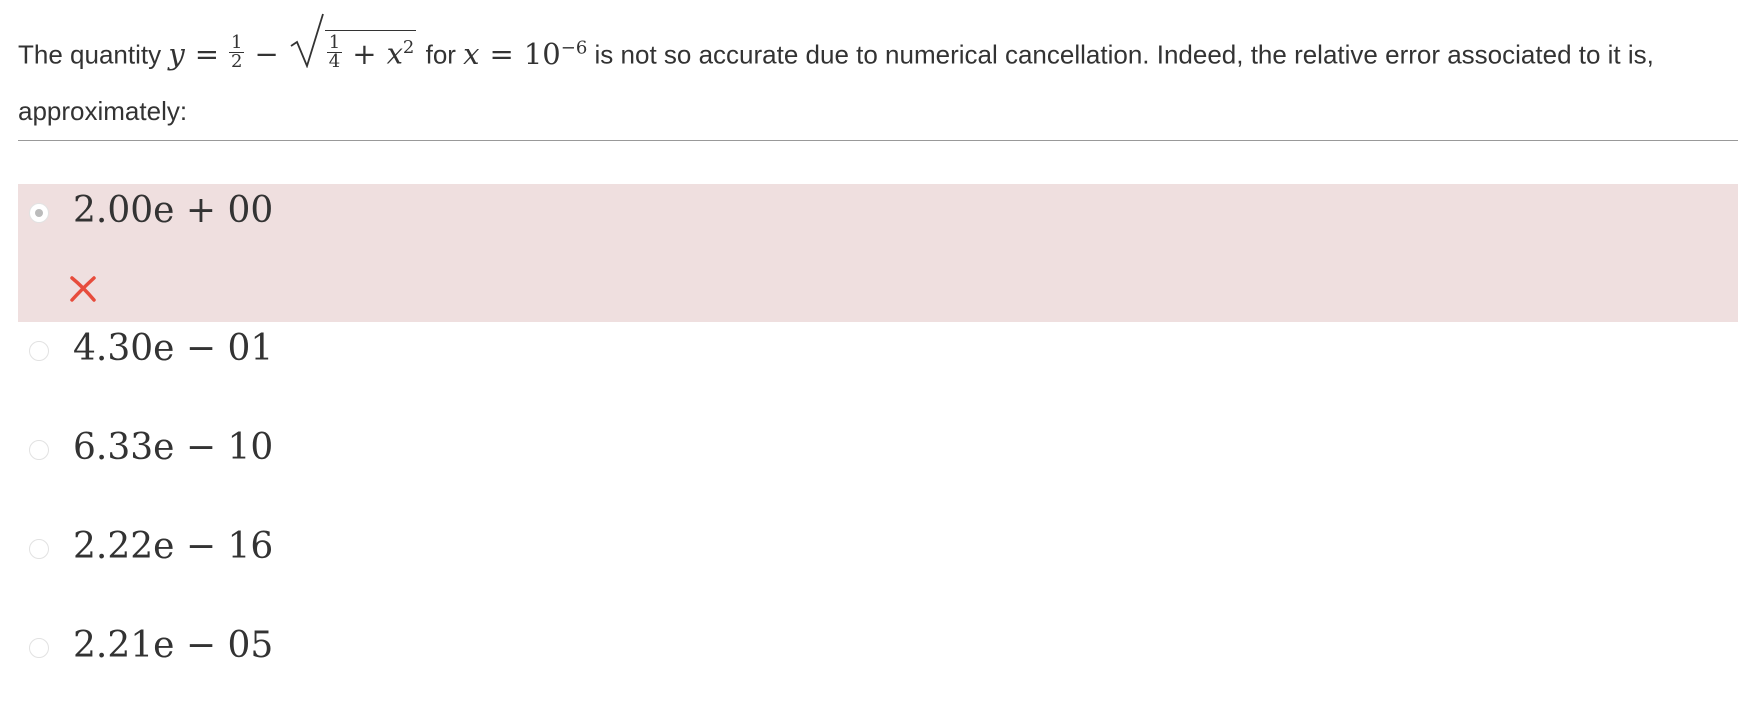 The width and height of the screenshot is (1754, 718). I want to click on radio-button-selected, so click(39, 213).